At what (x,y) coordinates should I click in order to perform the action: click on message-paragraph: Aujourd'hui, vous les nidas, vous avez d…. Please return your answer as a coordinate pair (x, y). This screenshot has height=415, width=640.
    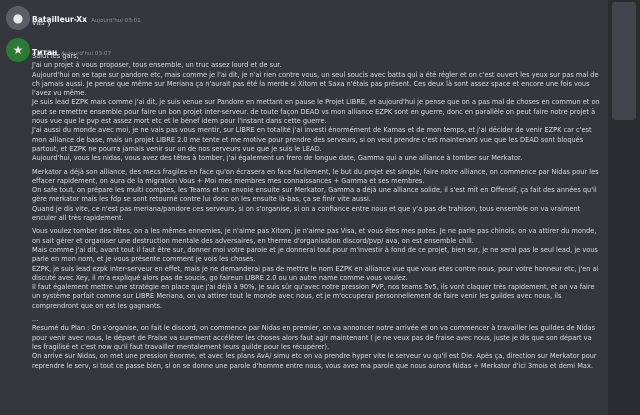
    Looking at the image, I should click on (277, 158).